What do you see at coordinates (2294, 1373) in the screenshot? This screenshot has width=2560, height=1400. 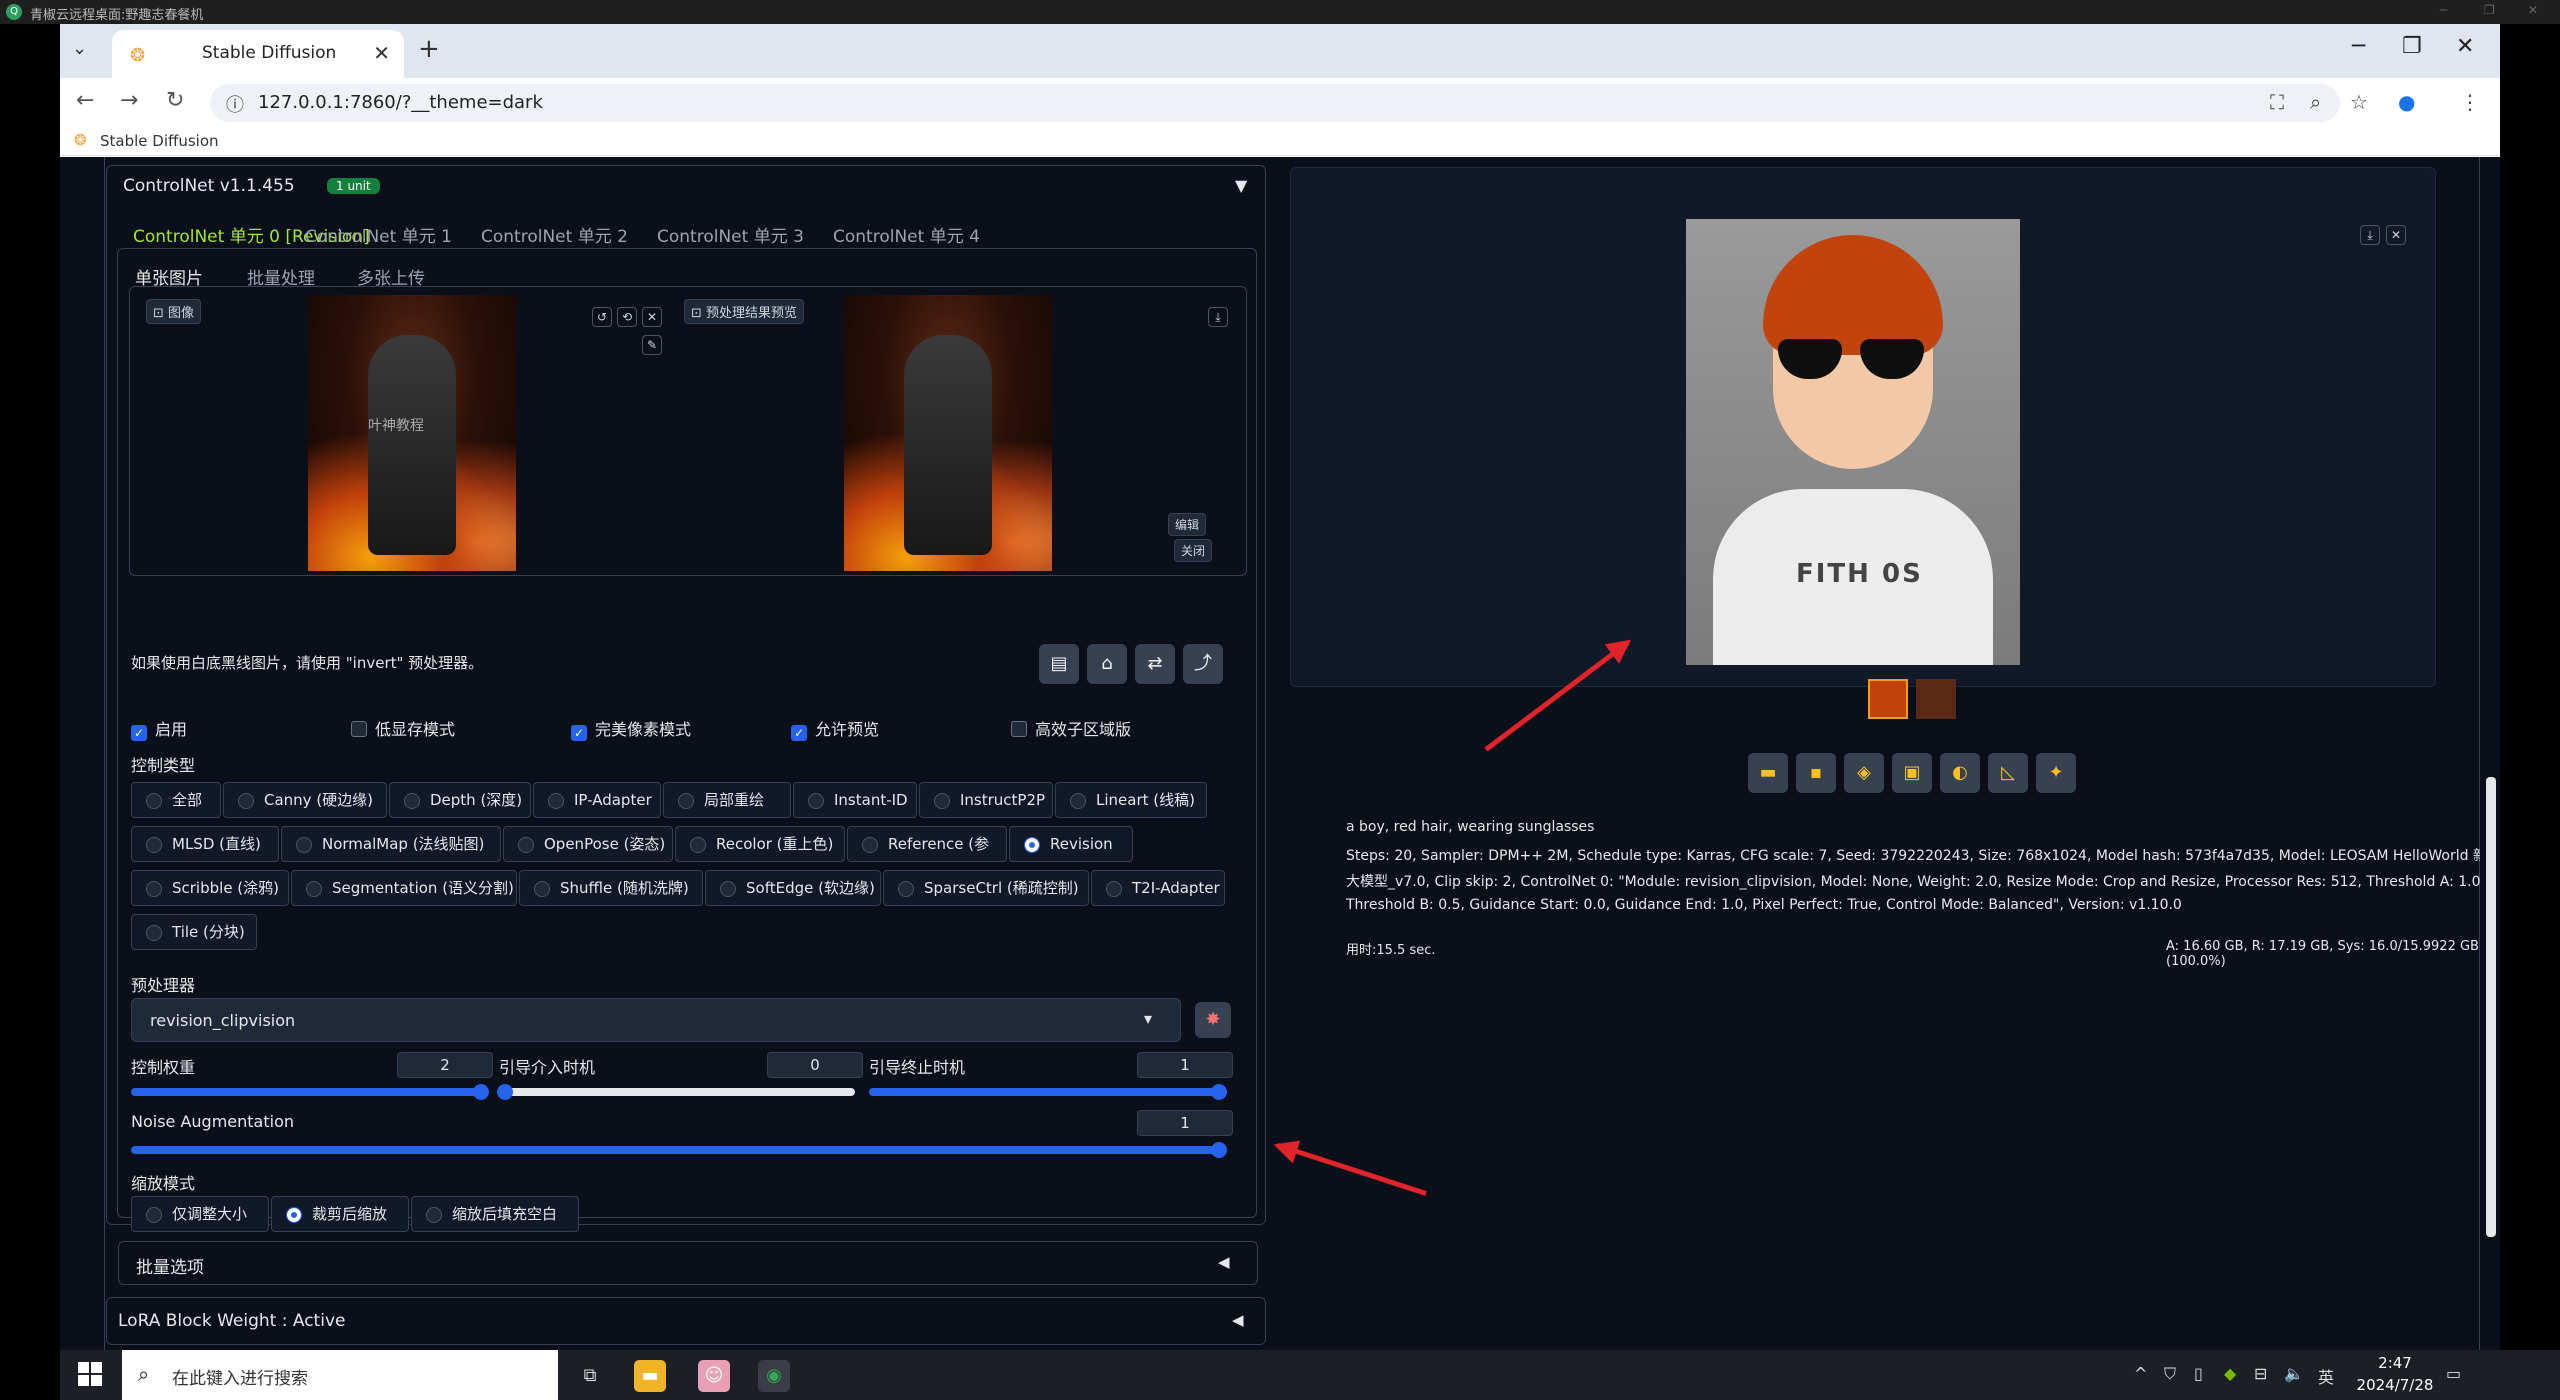 I see `volume-icon: 🔈` at bounding box center [2294, 1373].